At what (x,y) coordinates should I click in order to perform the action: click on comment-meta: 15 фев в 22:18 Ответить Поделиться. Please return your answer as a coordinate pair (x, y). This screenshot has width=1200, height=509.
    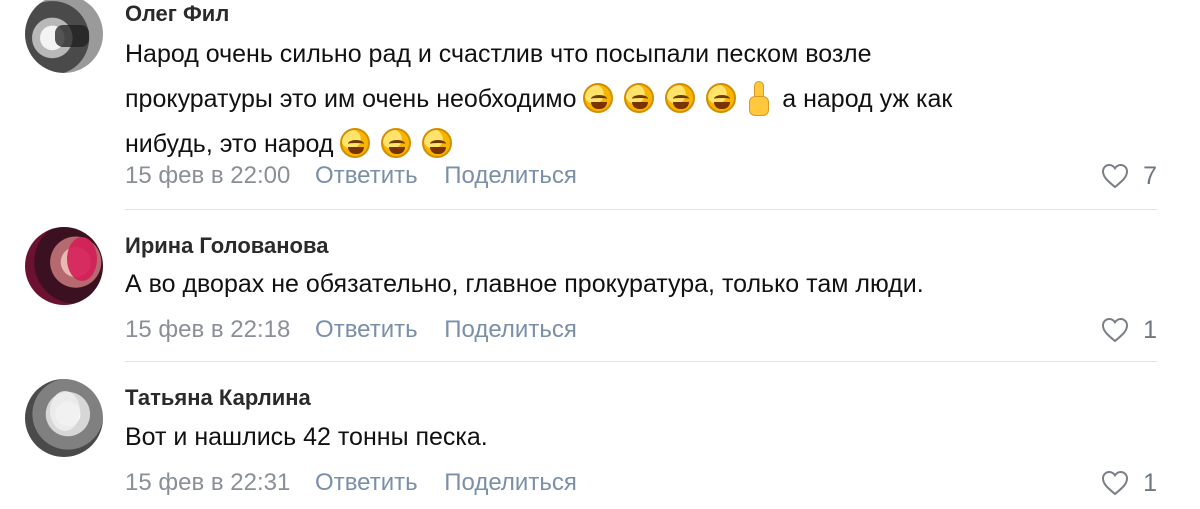
    Looking at the image, I should click on (351, 330).